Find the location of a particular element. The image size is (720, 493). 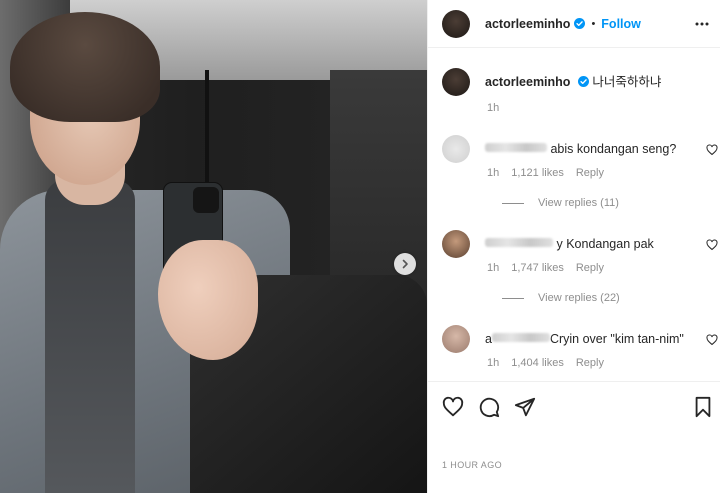

view-replies-button: View replies (22) is located at coordinates (561, 298).